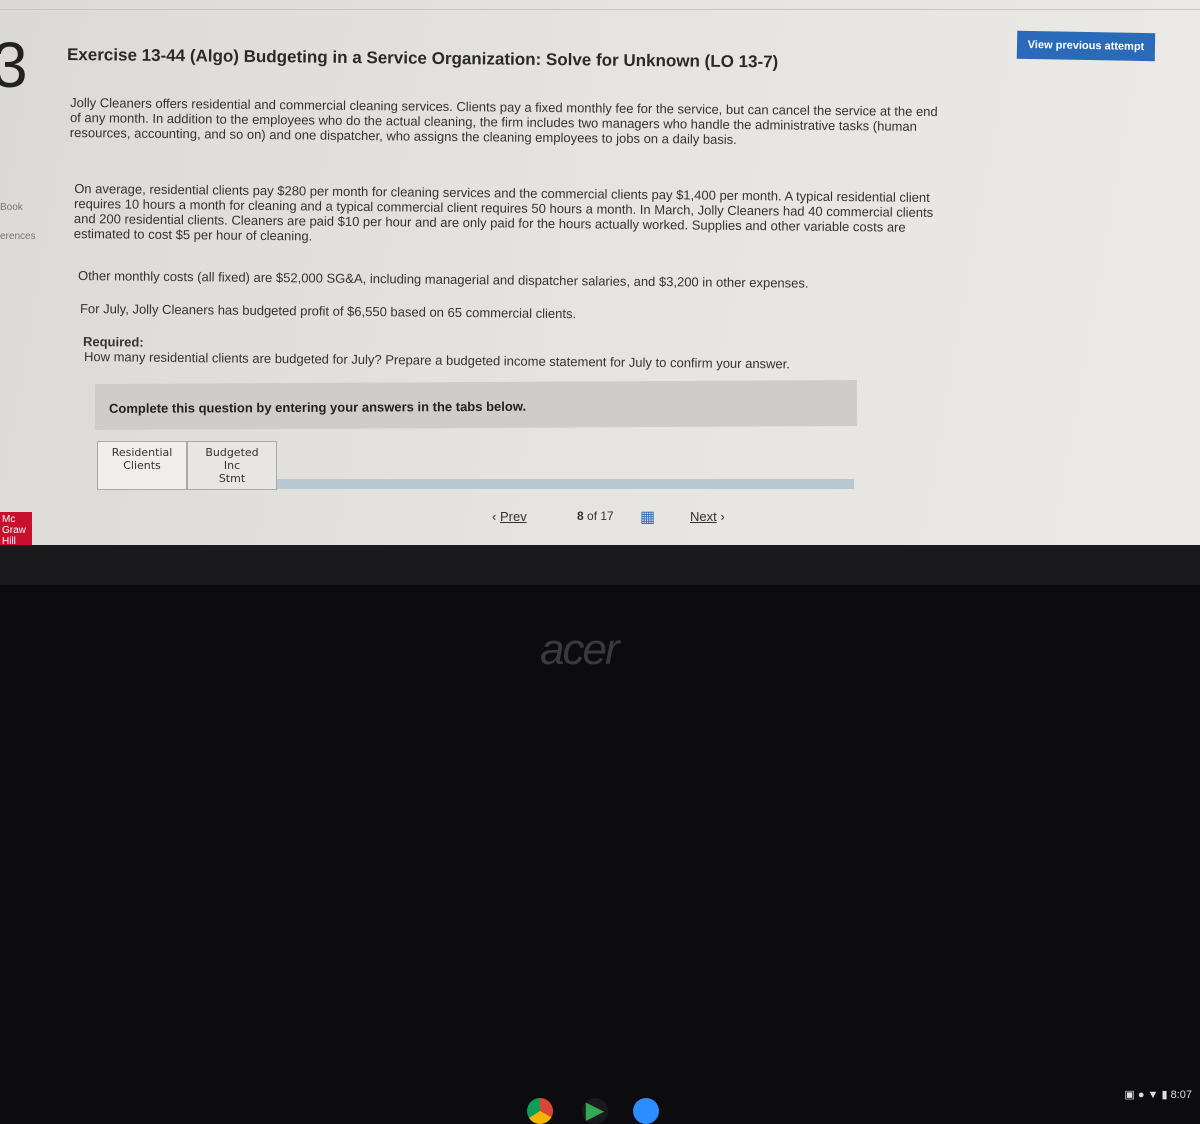 This screenshot has height=1124, width=1200. I want to click on tab-label: Stmt, so click(232, 478).